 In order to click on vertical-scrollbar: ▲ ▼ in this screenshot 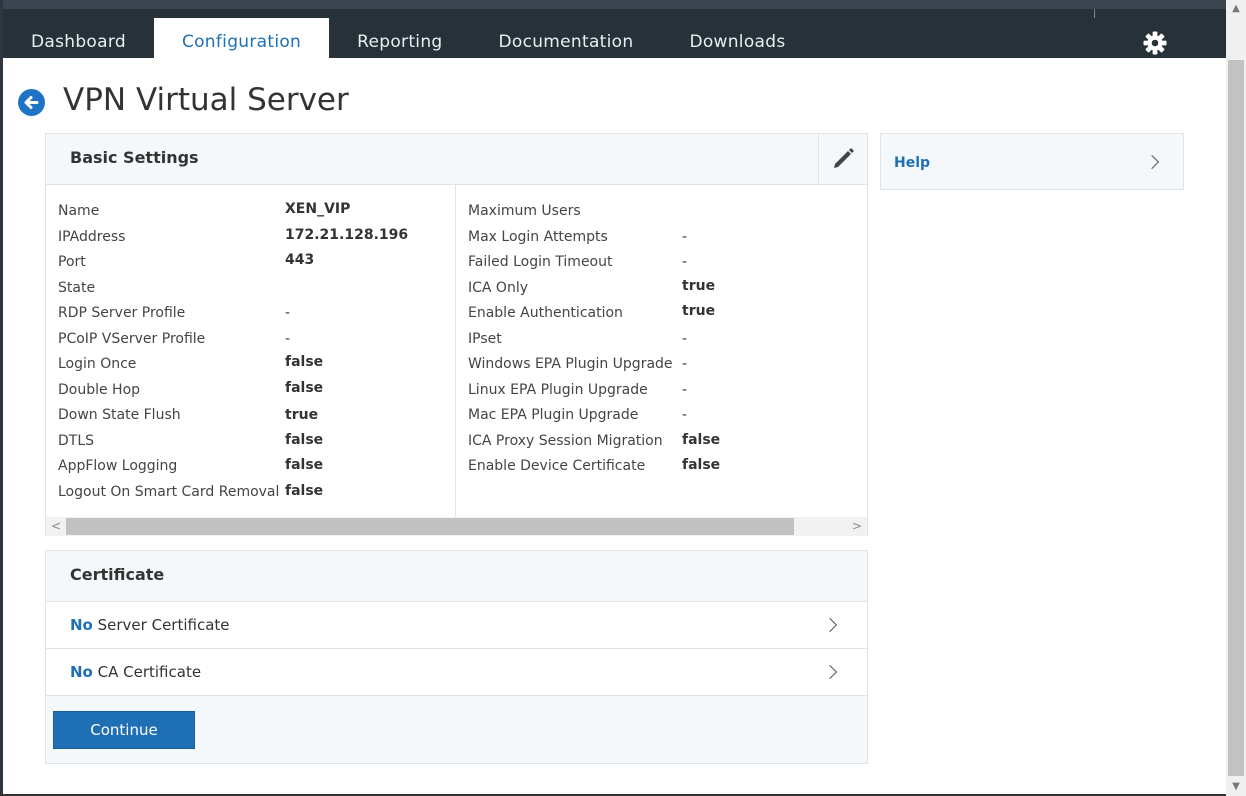, I will do `click(1236, 398)`.